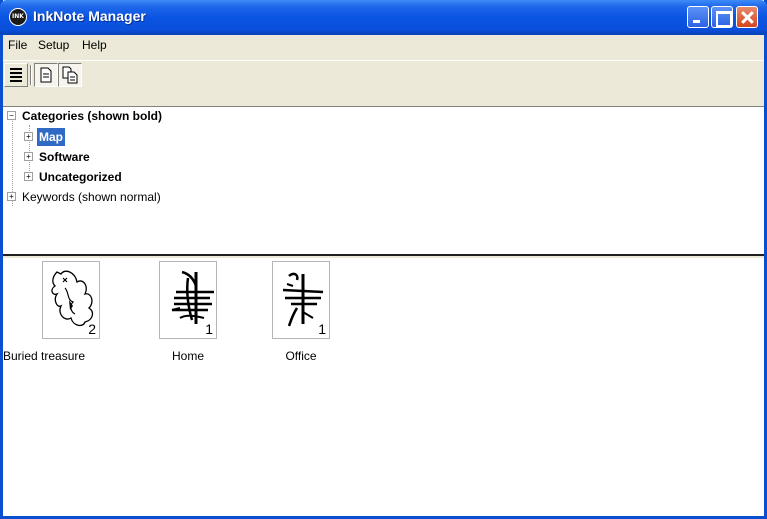 The height and width of the screenshot is (519, 767). I want to click on multi-page-button, so click(70, 75).